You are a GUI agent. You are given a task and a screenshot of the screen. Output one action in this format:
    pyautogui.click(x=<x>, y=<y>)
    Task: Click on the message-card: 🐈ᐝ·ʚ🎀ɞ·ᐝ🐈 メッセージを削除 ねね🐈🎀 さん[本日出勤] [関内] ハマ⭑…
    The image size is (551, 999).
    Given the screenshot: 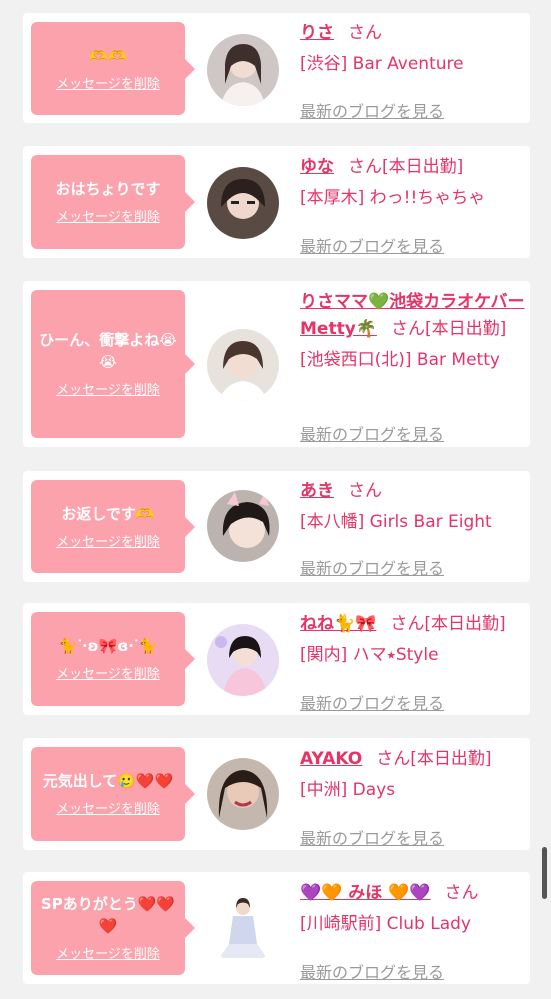 What is the action you would take?
    pyautogui.click(x=276, y=659)
    